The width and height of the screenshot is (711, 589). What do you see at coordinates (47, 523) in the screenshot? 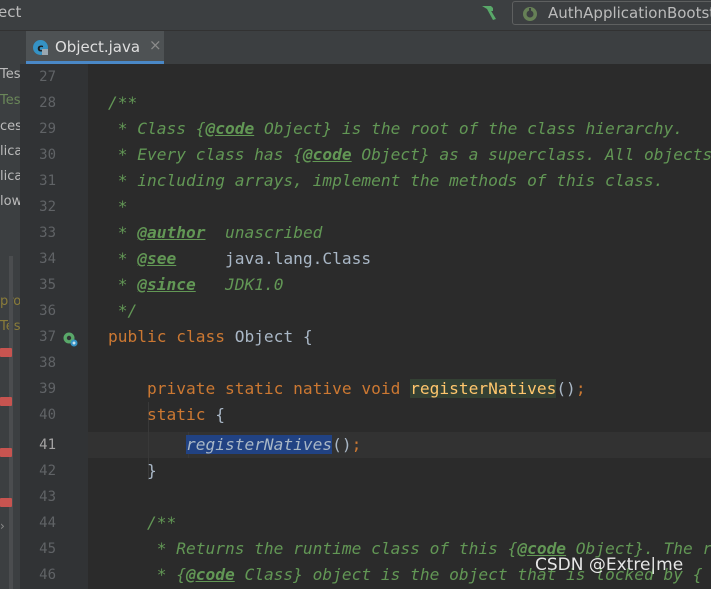
I see `line-number: 44` at bounding box center [47, 523].